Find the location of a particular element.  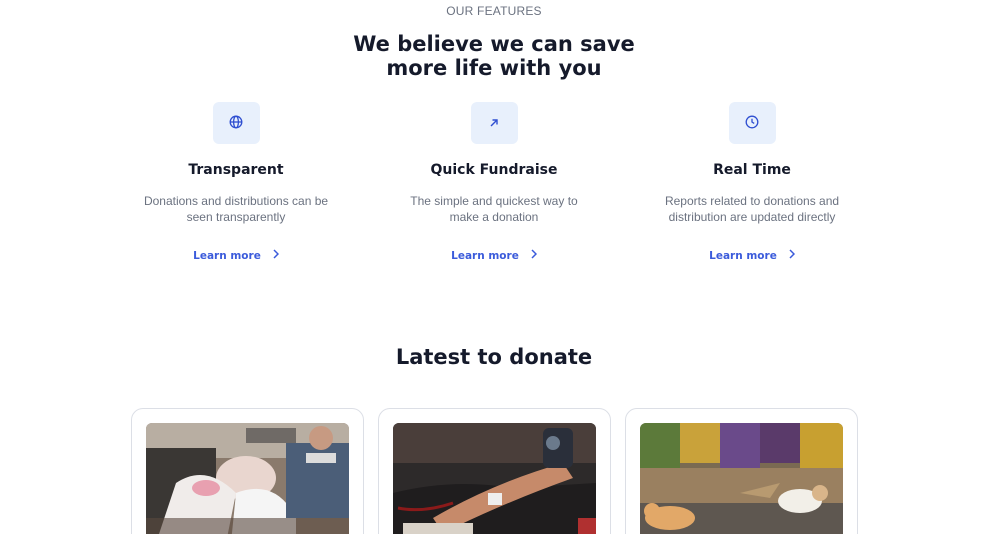

clock-icon is located at coordinates (752, 123).